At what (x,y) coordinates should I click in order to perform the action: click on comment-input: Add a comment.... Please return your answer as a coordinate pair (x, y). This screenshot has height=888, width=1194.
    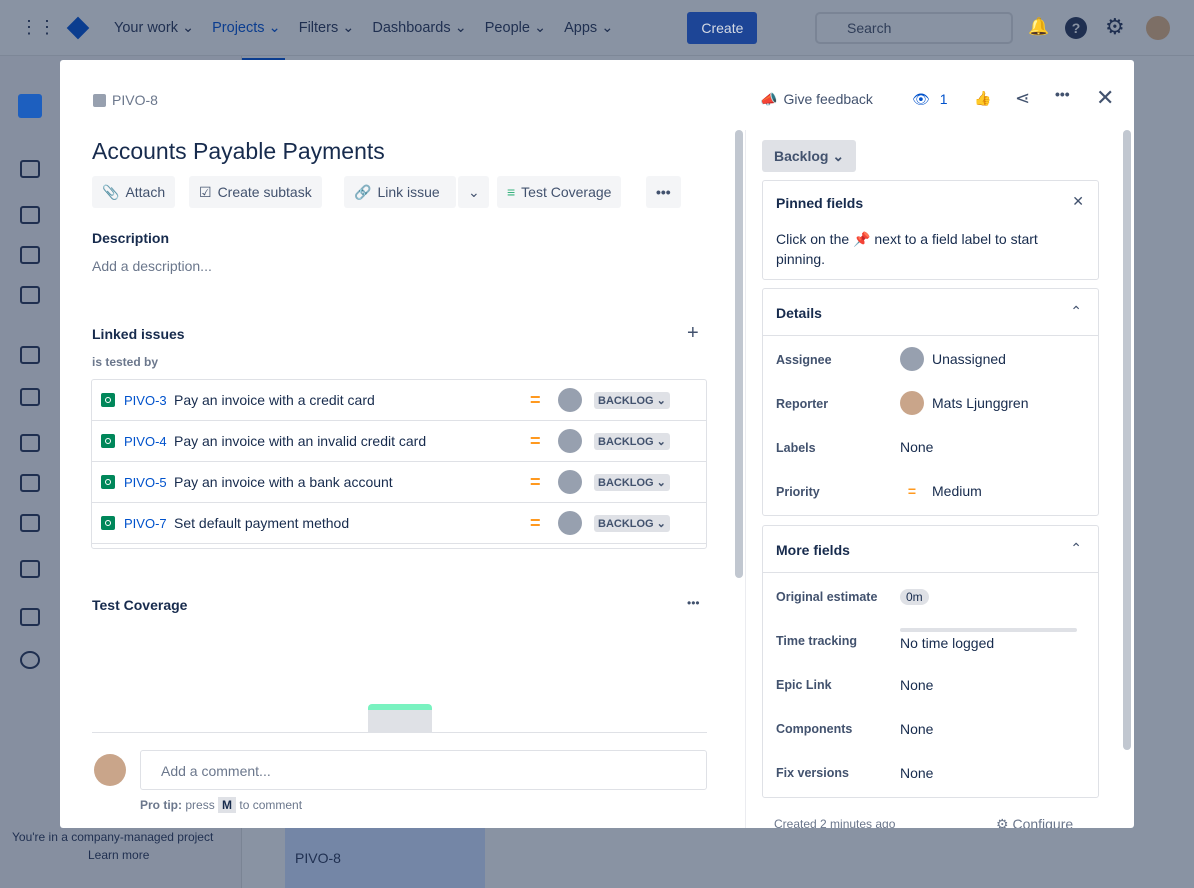
    Looking at the image, I should click on (423, 770).